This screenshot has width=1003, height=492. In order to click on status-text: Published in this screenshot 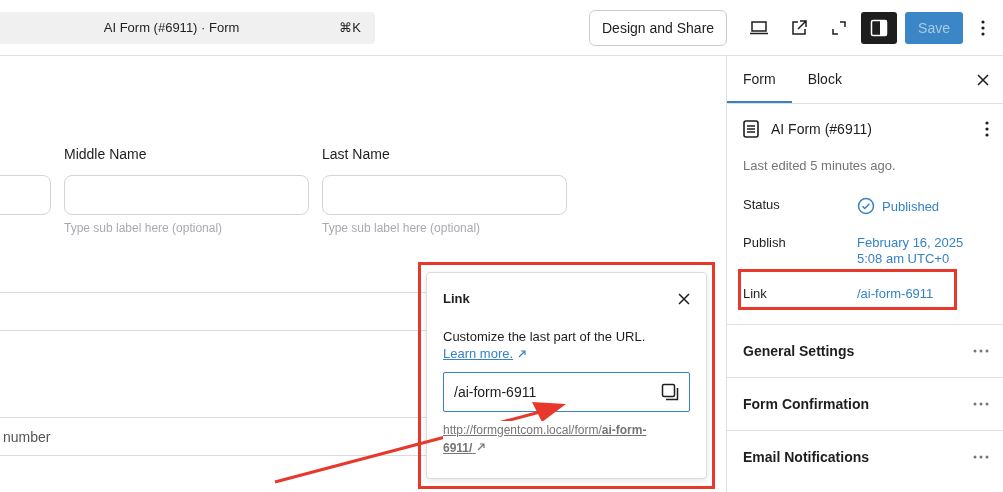, I will do `click(911, 206)`.